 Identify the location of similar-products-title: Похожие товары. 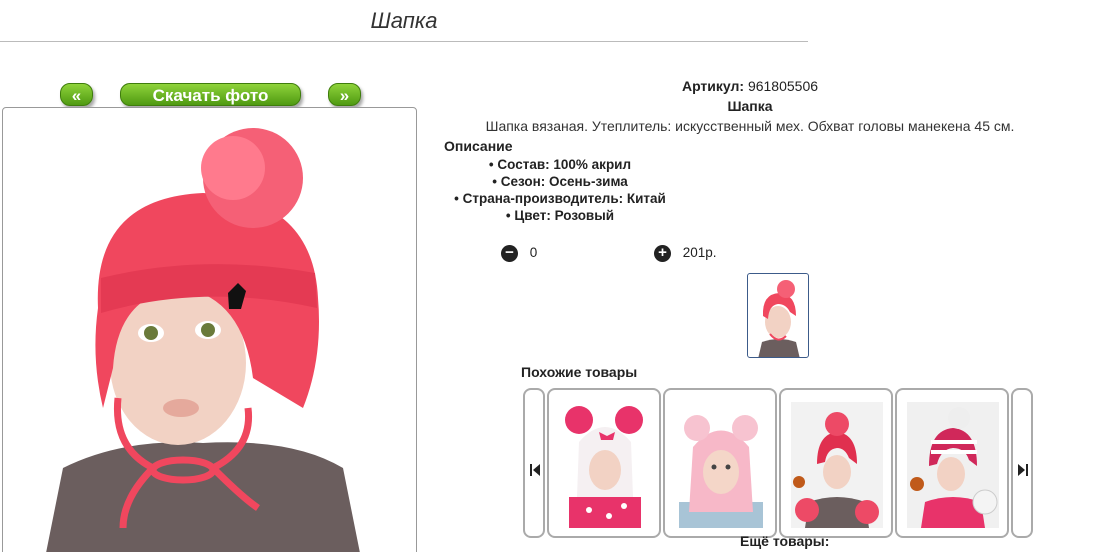
(579, 372).